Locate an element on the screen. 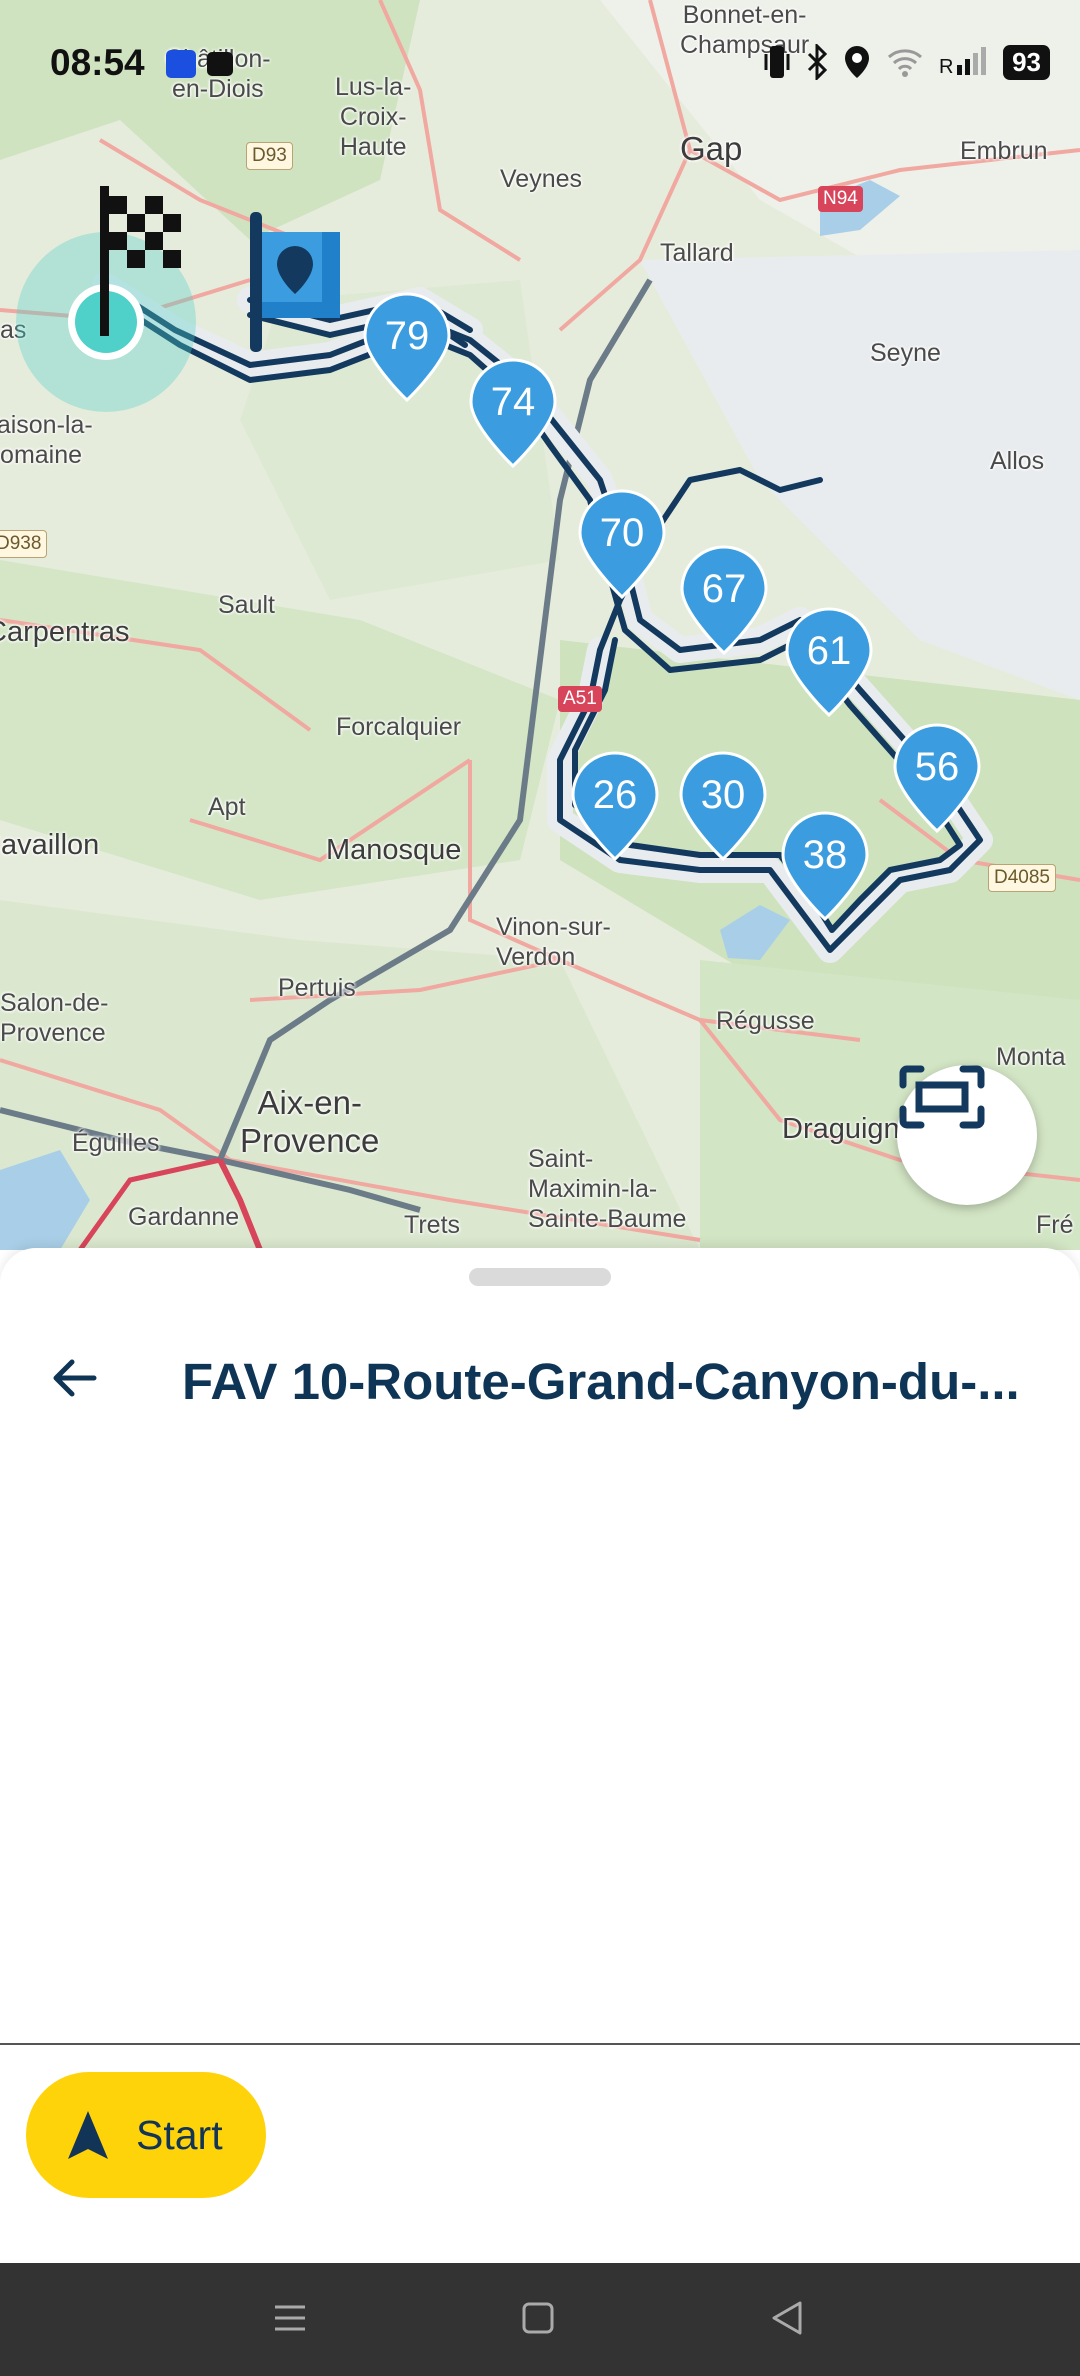 Image resolution: width=1080 pixels, height=2376 pixels. waypoint-marker: 70 is located at coordinates (622, 544).